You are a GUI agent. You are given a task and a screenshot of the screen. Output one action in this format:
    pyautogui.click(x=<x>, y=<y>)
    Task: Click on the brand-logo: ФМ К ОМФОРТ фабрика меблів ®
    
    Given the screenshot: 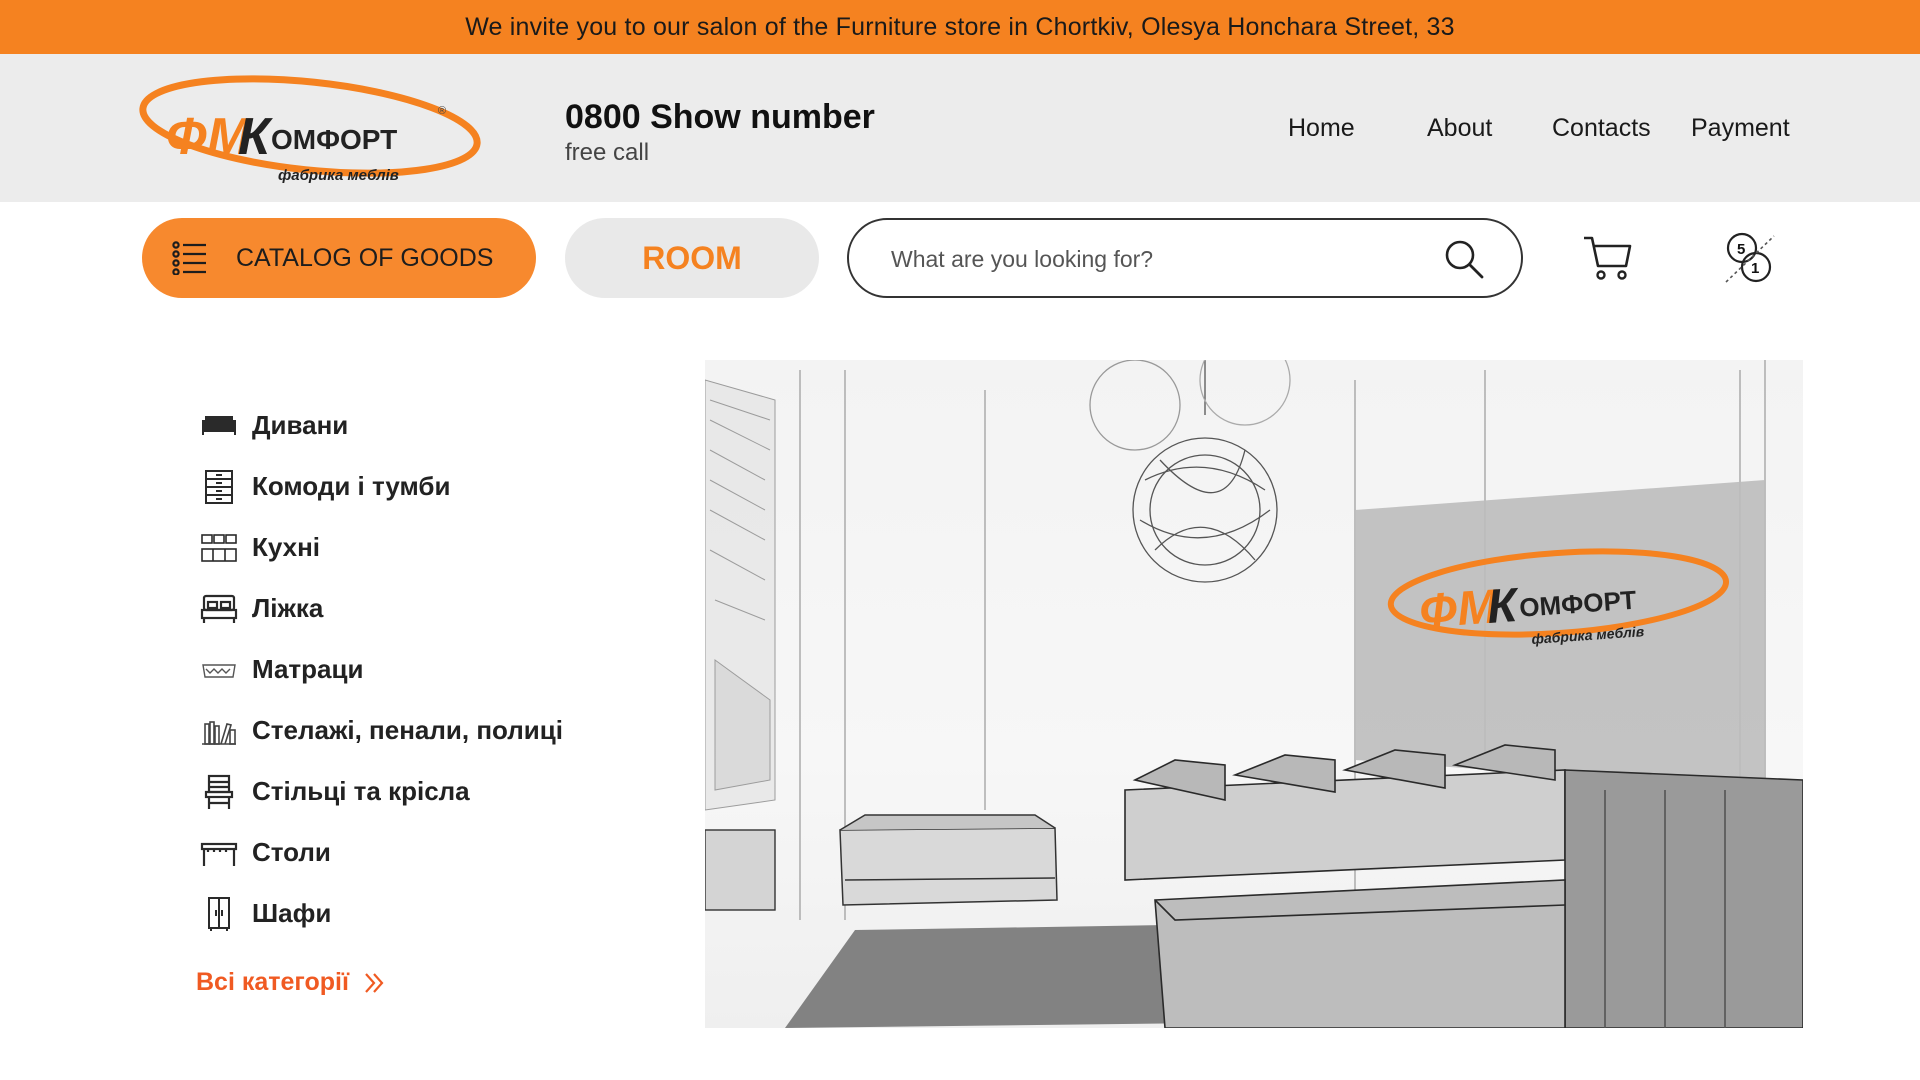 What is the action you would take?
    pyautogui.click(x=310, y=128)
    